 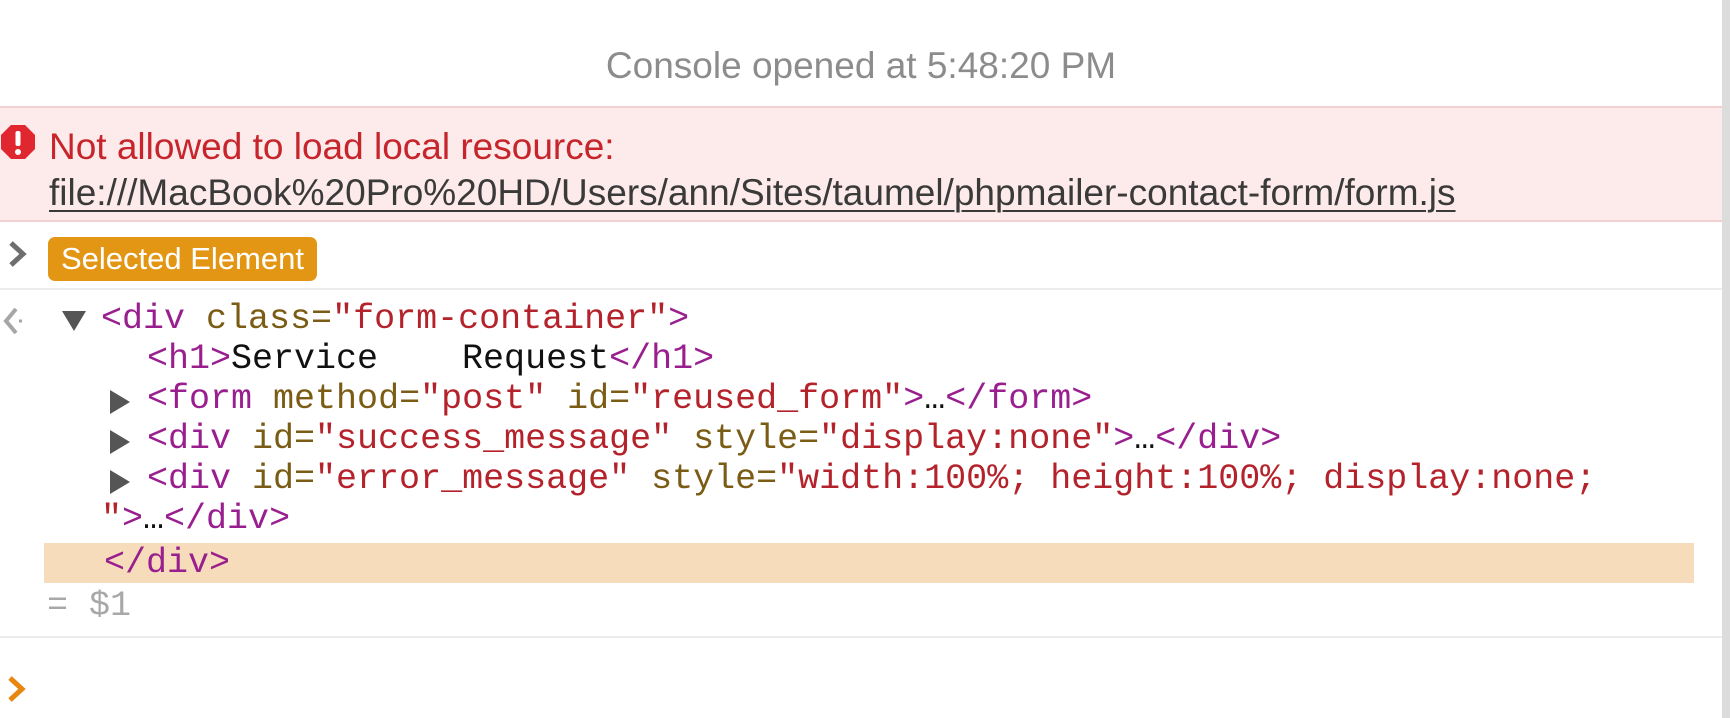 What do you see at coordinates (662, 359) in the screenshot?
I see `tag-close: </h1>` at bounding box center [662, 359].